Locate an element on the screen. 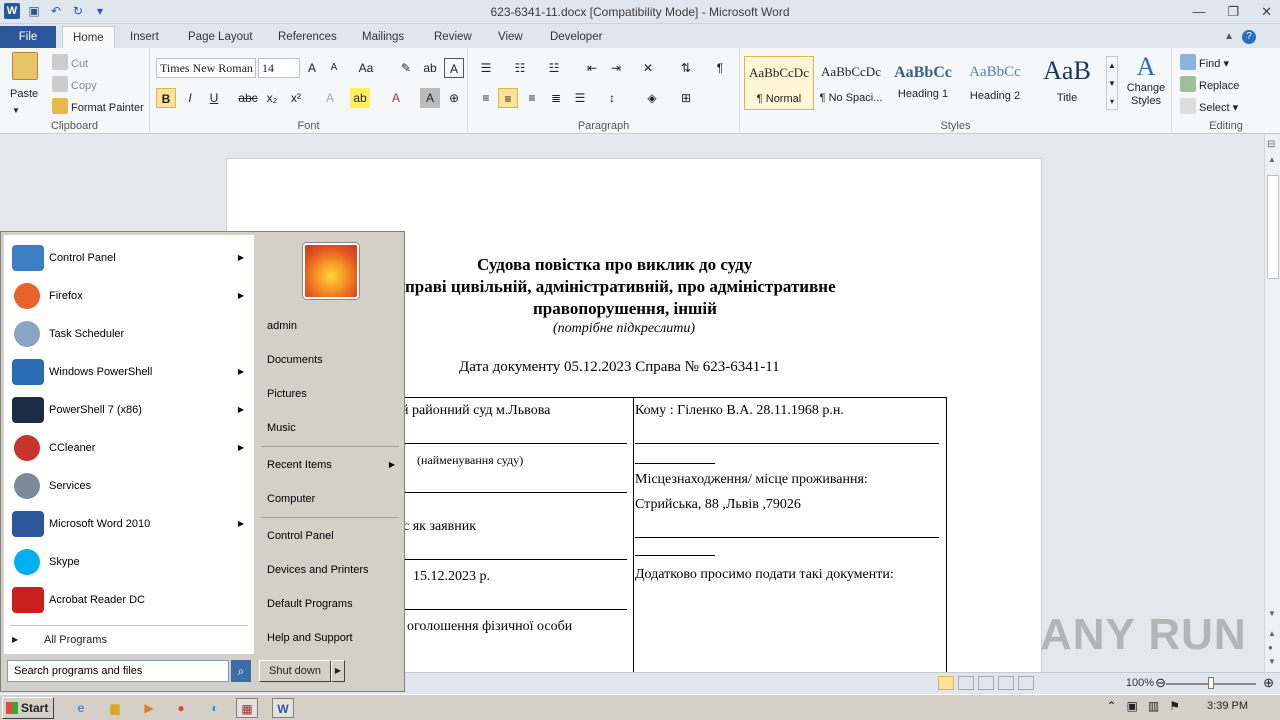  zoom-out-icon: ⊖ is located at coordinates (1160, 683).